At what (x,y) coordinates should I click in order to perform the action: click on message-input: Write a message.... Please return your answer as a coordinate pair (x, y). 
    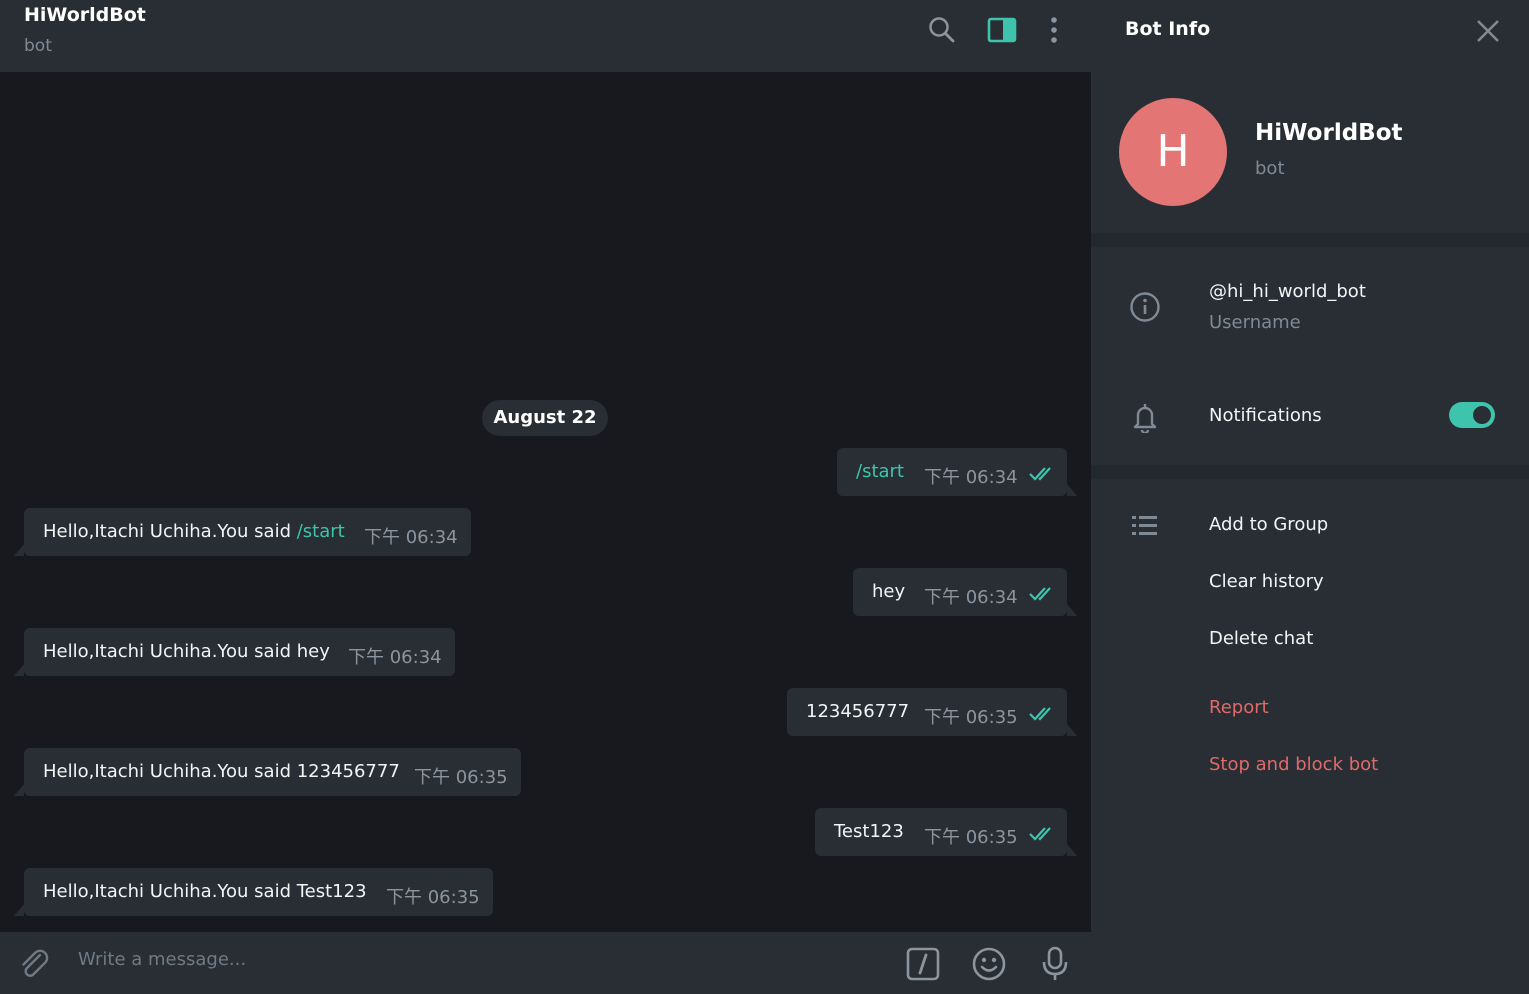
    Looking at the image, I should click on (162, 959).